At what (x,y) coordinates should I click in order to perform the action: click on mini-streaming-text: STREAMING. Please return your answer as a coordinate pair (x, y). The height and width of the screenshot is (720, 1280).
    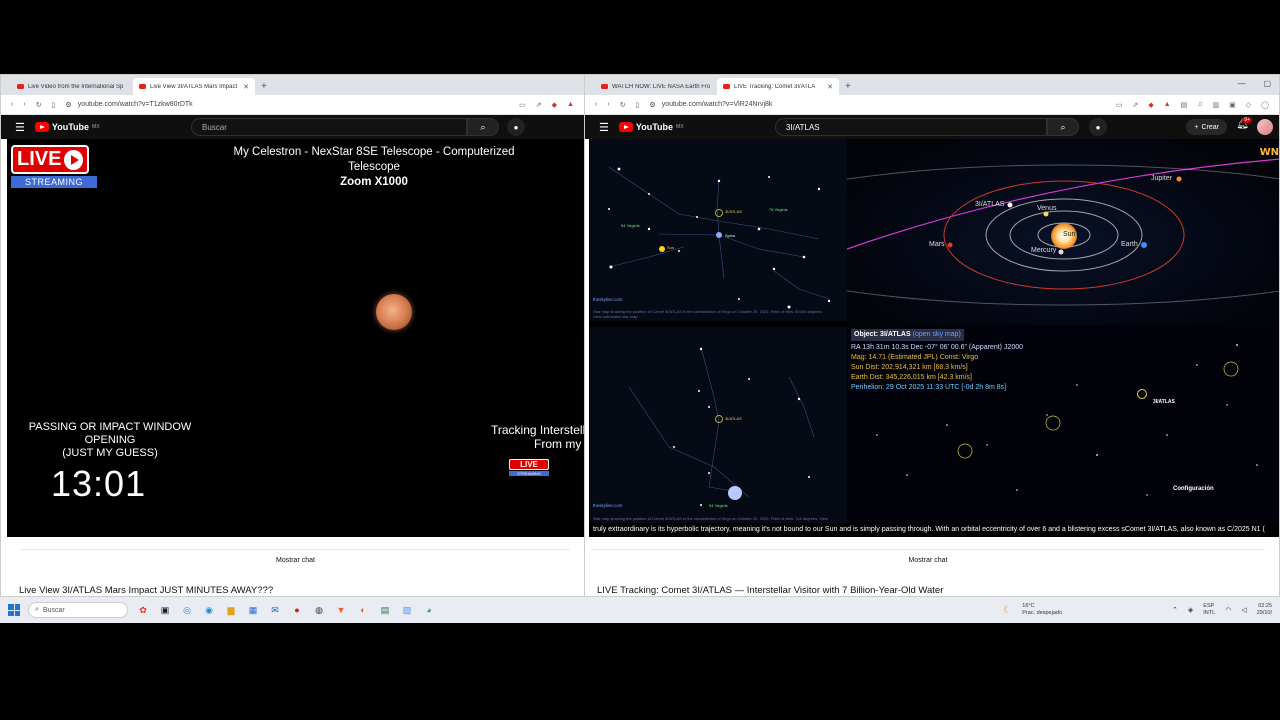
    Looking at the image, I should click on (529, 473).